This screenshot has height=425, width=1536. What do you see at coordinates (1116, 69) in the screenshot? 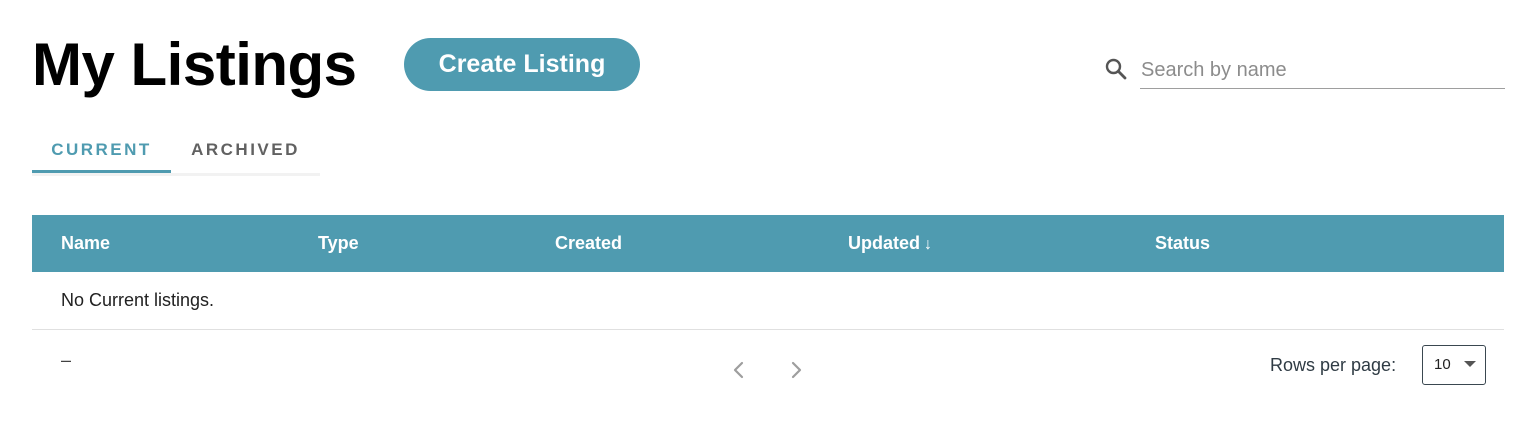
I see `search-icon` at bounding box center [1116, 69].